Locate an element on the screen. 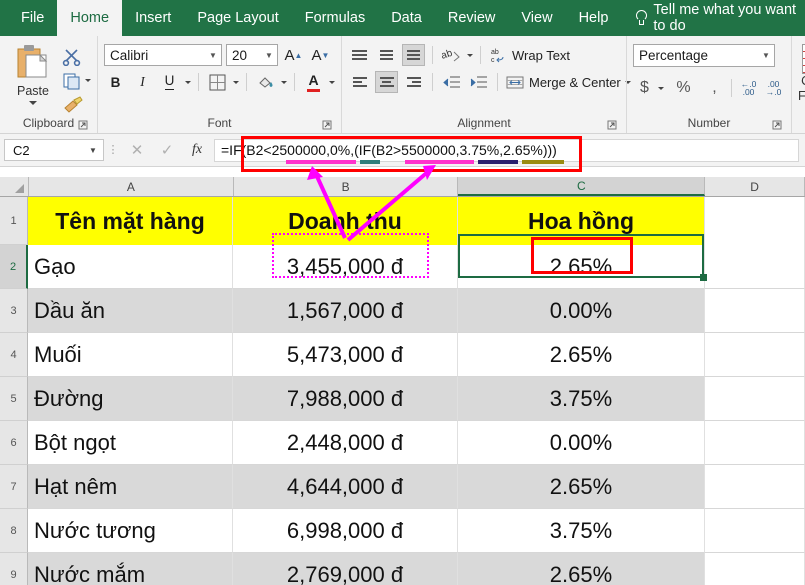 The image size is (805, 585). annotation-arrows is located at coordinates (371, 203).